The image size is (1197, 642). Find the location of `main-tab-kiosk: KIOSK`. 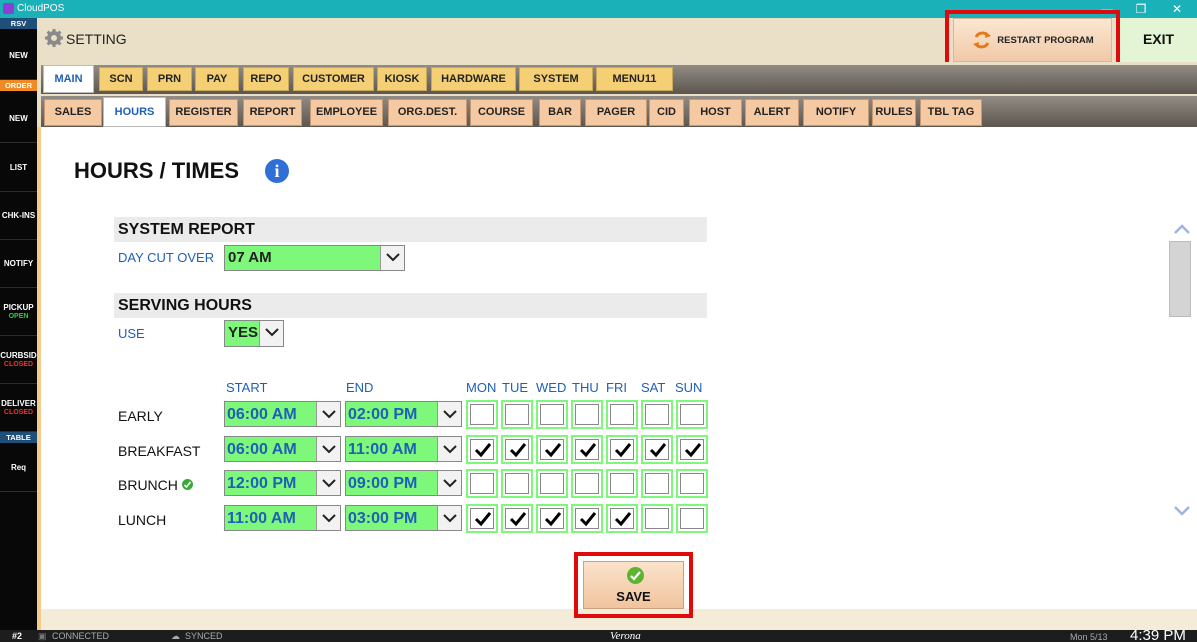

main-tab-kiosk: KIOSK is located at coordinates (402, 79).